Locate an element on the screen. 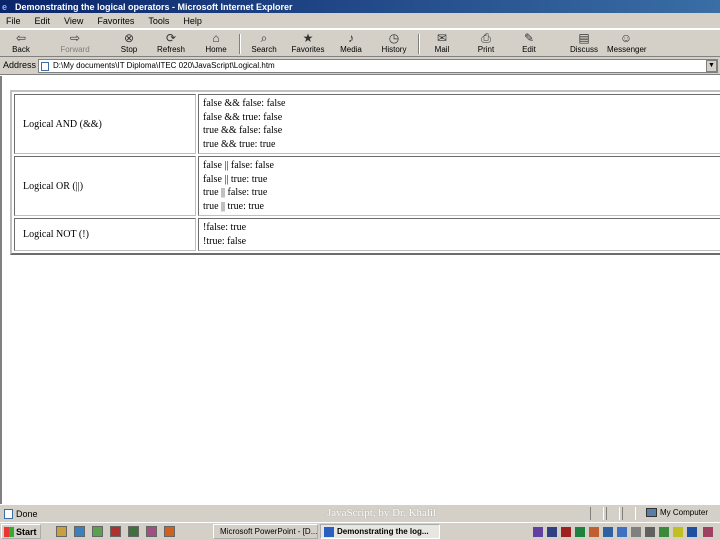 The image size is (720, 540). result-line: true || false: true is located at coordinates (235, 192).